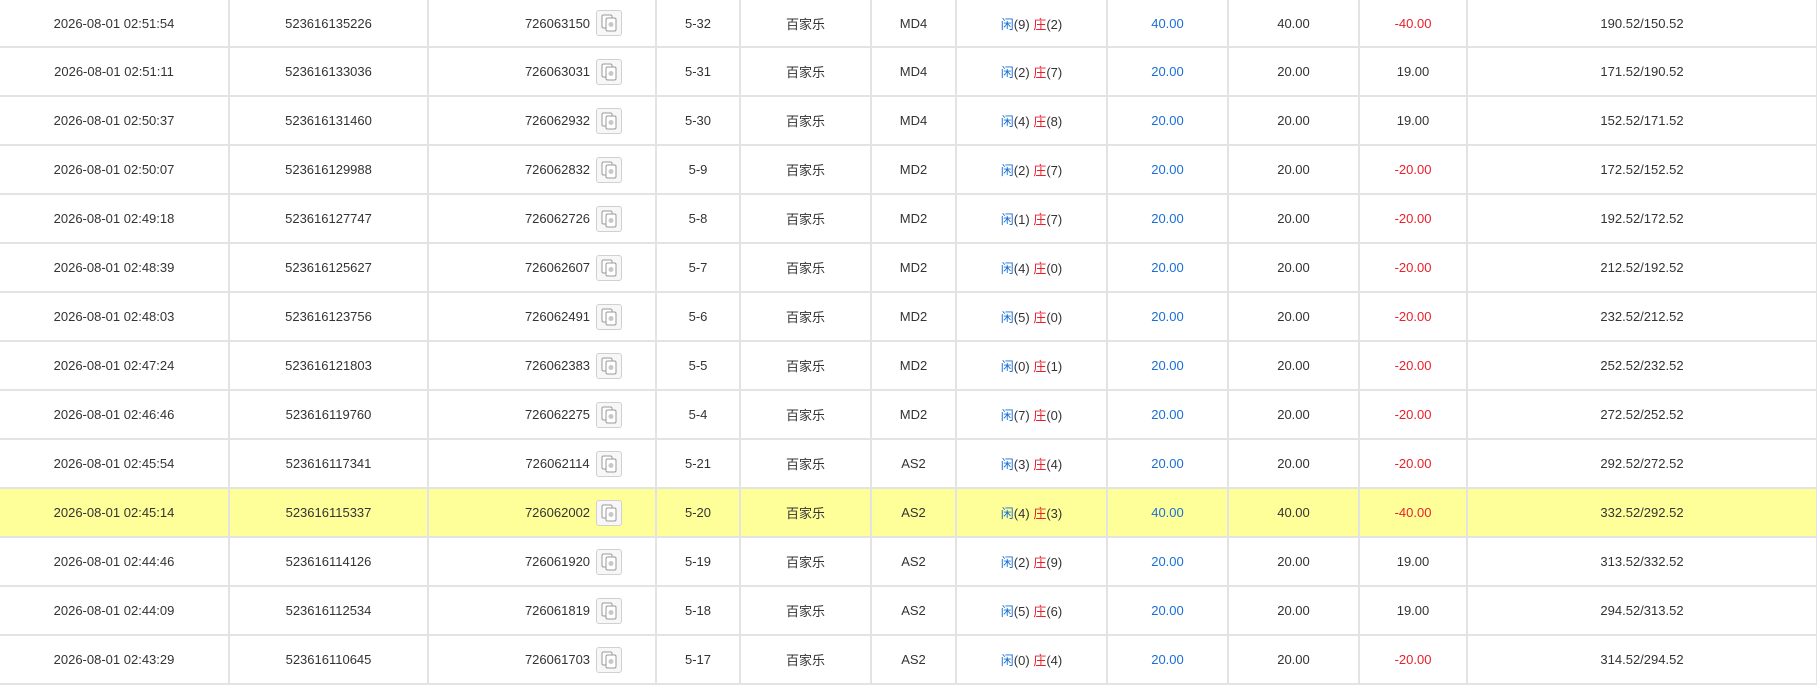  What do you see at coordinates (1032, 121) in the screenshot?
I see `result-cell: 闲(4) 庄(8)` at bounding box center [1032, 121].